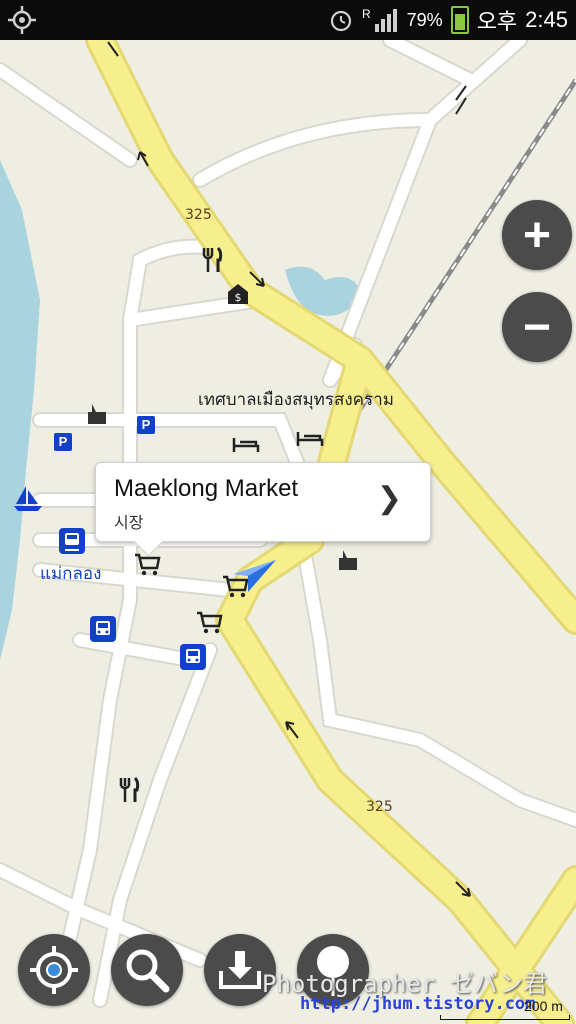 The image size is (576, 1024). Describe the element at coordinates (385, 20) in the screenshot. I see `signal-icon` at that location.